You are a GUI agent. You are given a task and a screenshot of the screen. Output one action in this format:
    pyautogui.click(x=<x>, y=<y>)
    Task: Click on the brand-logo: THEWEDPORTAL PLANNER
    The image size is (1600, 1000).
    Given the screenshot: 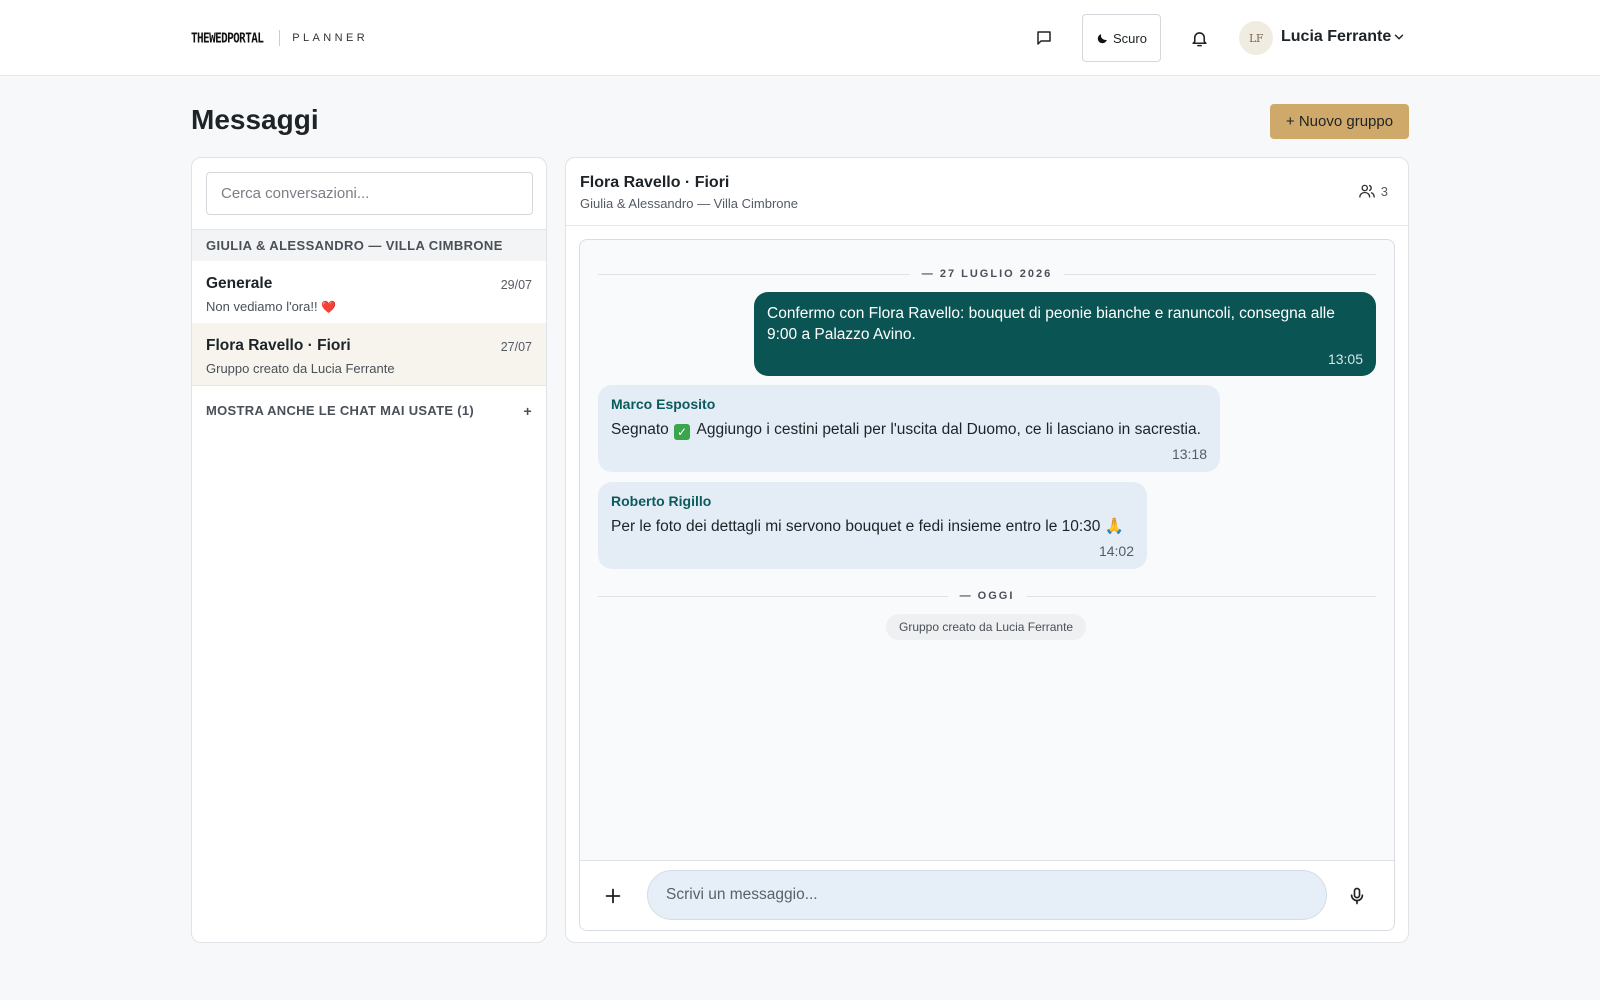 What is the action you would take?
    pyautogui.click(x=279, y=38)
    